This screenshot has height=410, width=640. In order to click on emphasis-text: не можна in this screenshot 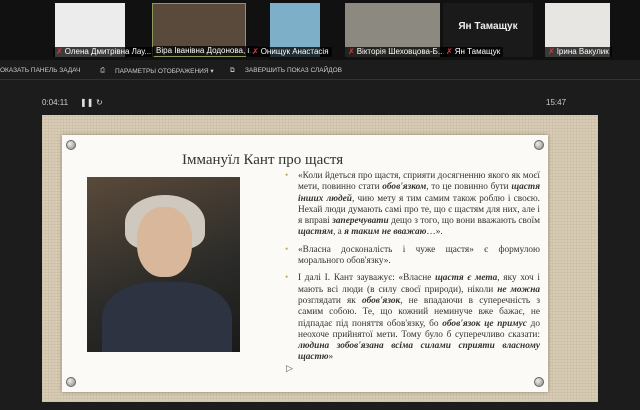, I will do `click(519, 289)`.